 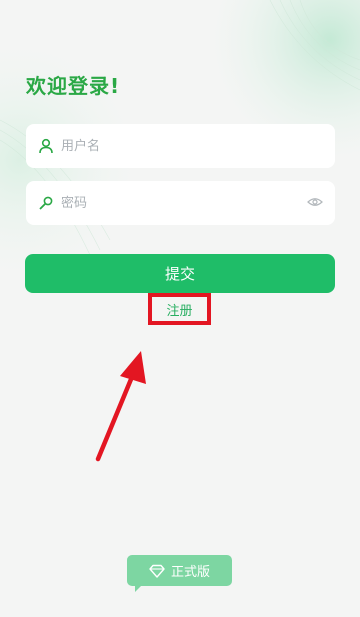 I want to click on key-icon, so click(x=46, y=203).